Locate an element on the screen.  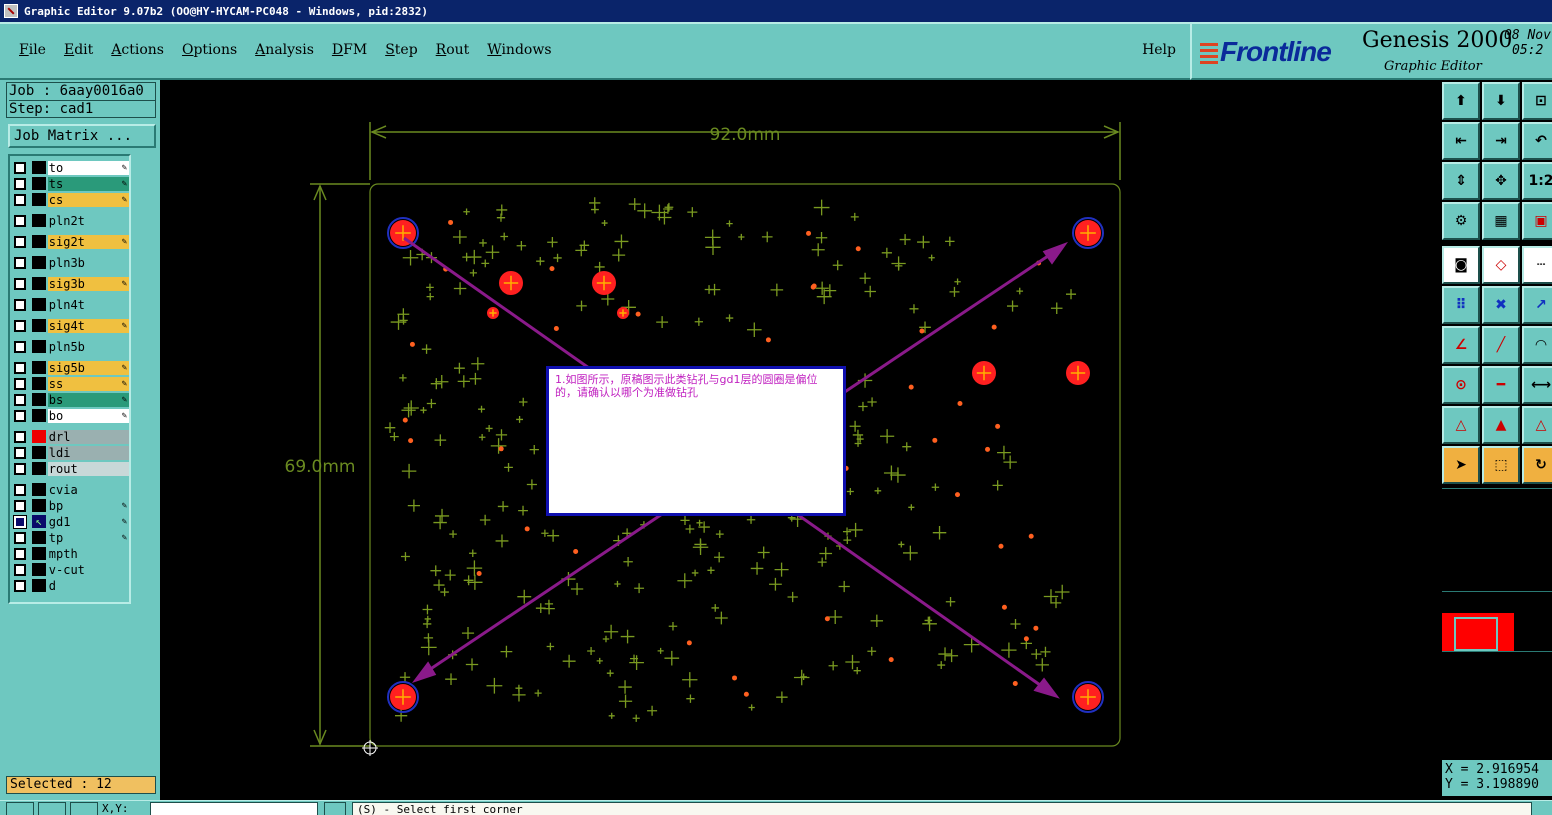
layer-row-ts: ts ✎ is located at coordinates (70, 183).